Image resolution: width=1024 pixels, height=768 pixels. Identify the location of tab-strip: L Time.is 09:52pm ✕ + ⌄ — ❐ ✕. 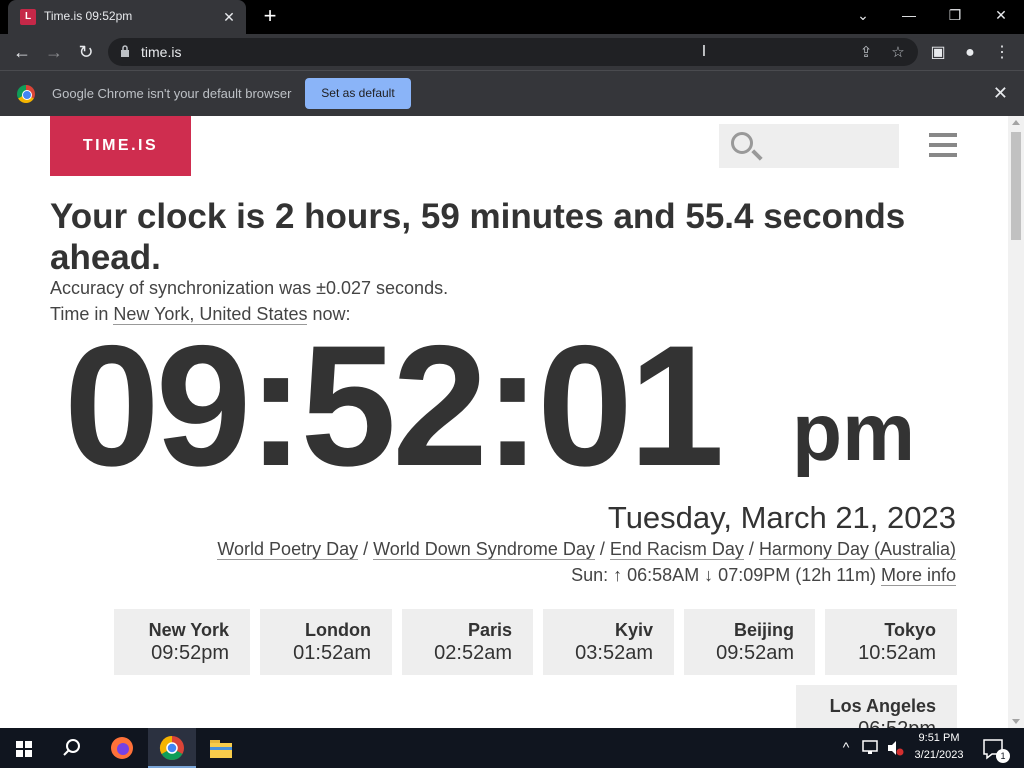
(512, 17).